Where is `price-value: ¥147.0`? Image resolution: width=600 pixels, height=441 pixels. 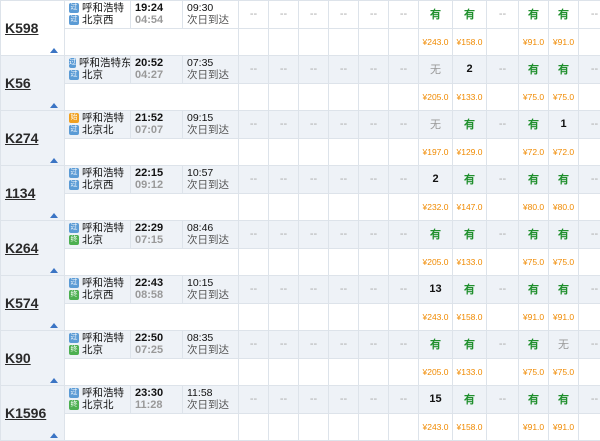
price-value: ¥147.0 is located at coordinates (470, 207).